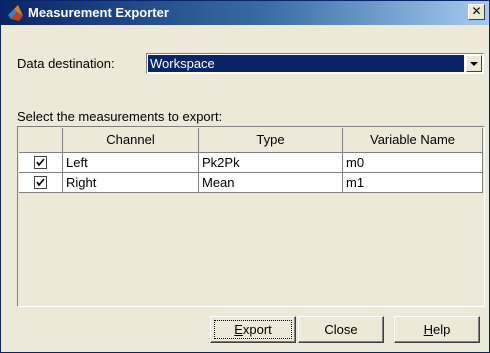 This screenshot has width=490, height=353. I want to click on table-row: Left Pk2Pk m0, so click(251, 163).